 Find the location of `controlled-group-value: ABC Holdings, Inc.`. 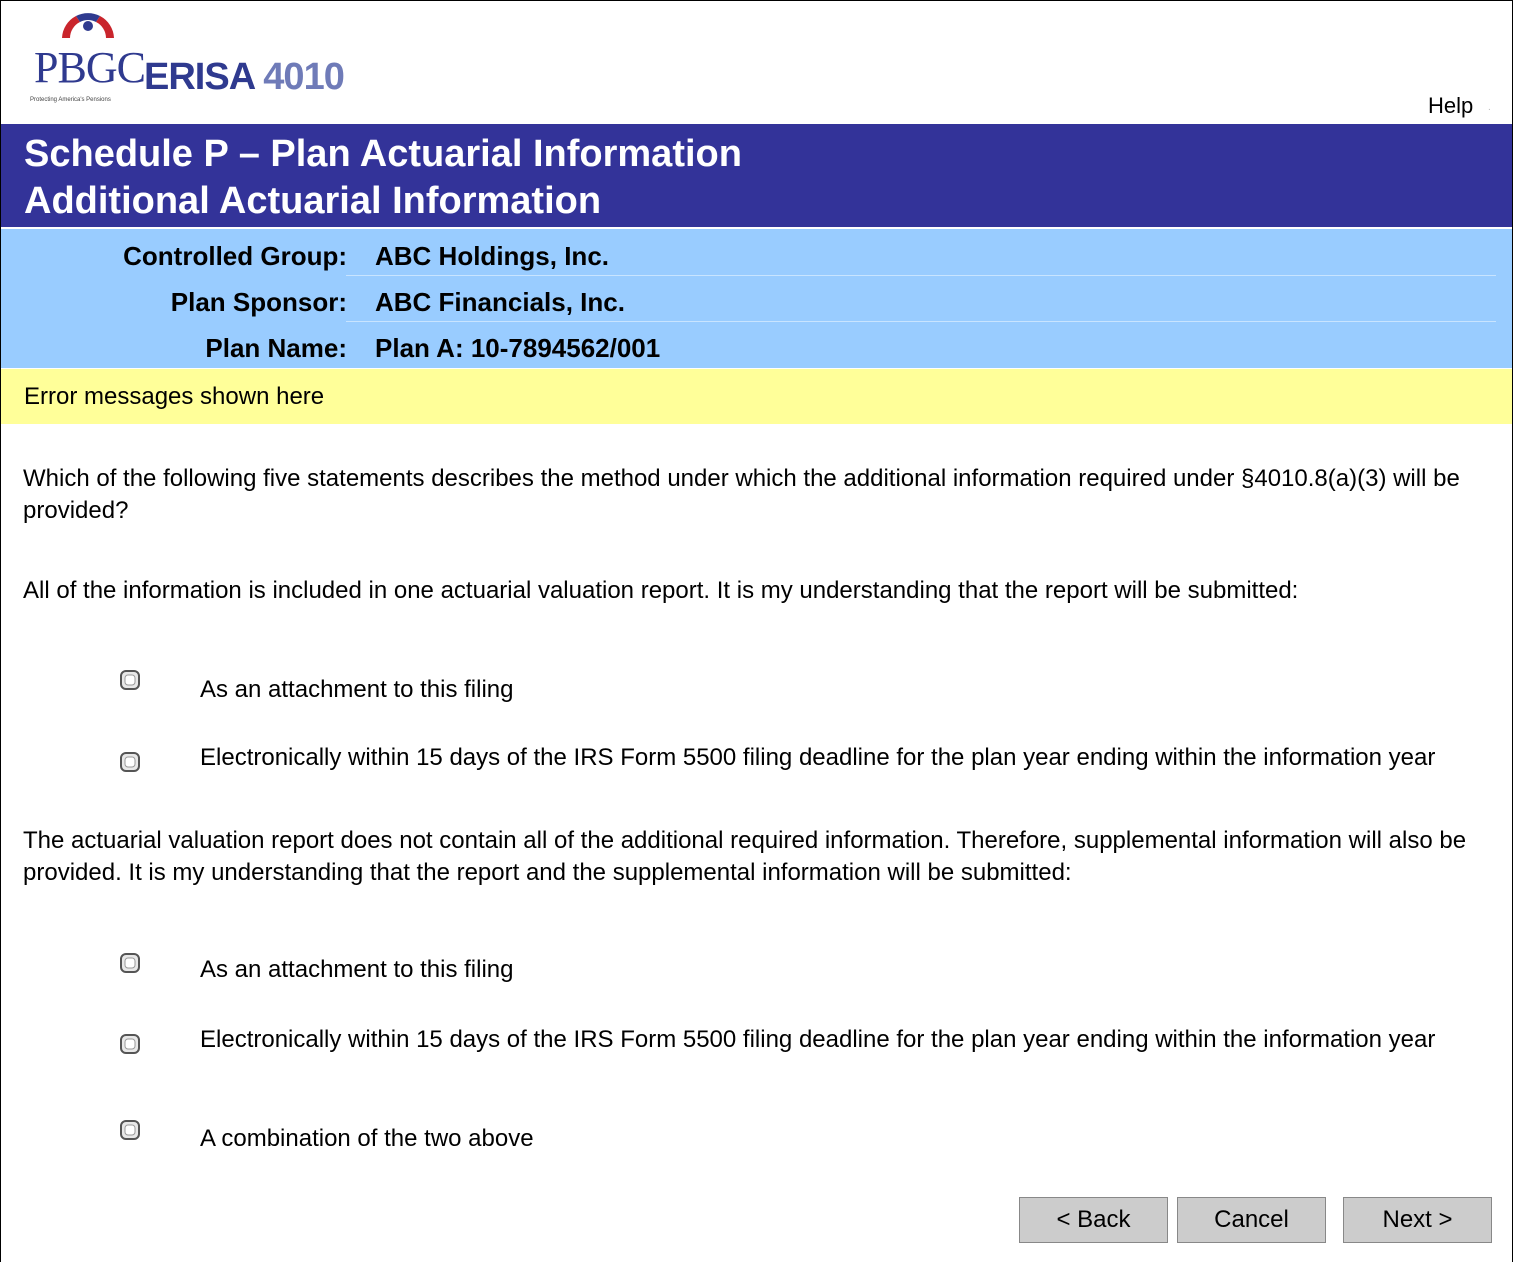

controlled-group-value: ABC Holdings, Inc. is located at coordinates (492, 256).